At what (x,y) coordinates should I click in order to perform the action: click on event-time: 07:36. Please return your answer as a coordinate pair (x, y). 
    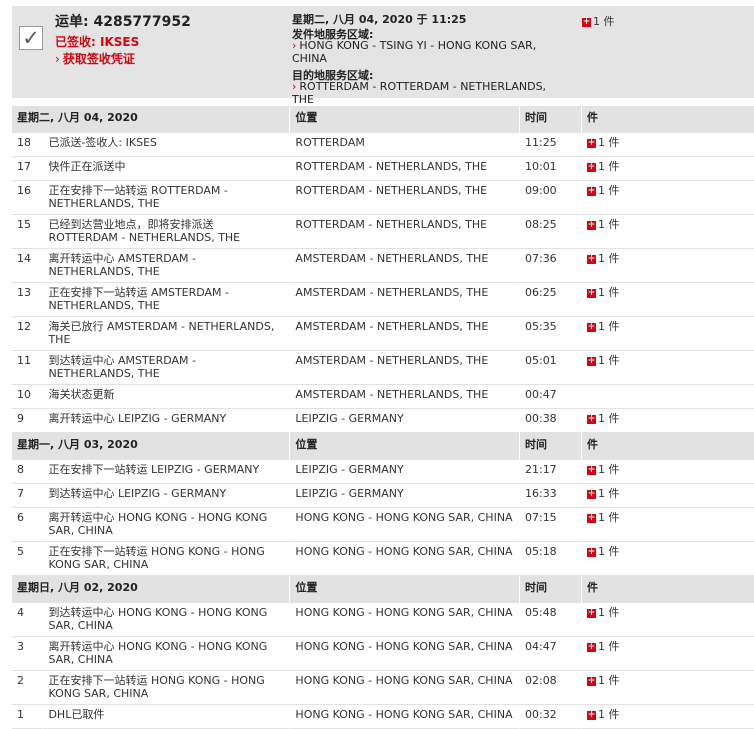
    Looking at the image, I should click on (549, 266).